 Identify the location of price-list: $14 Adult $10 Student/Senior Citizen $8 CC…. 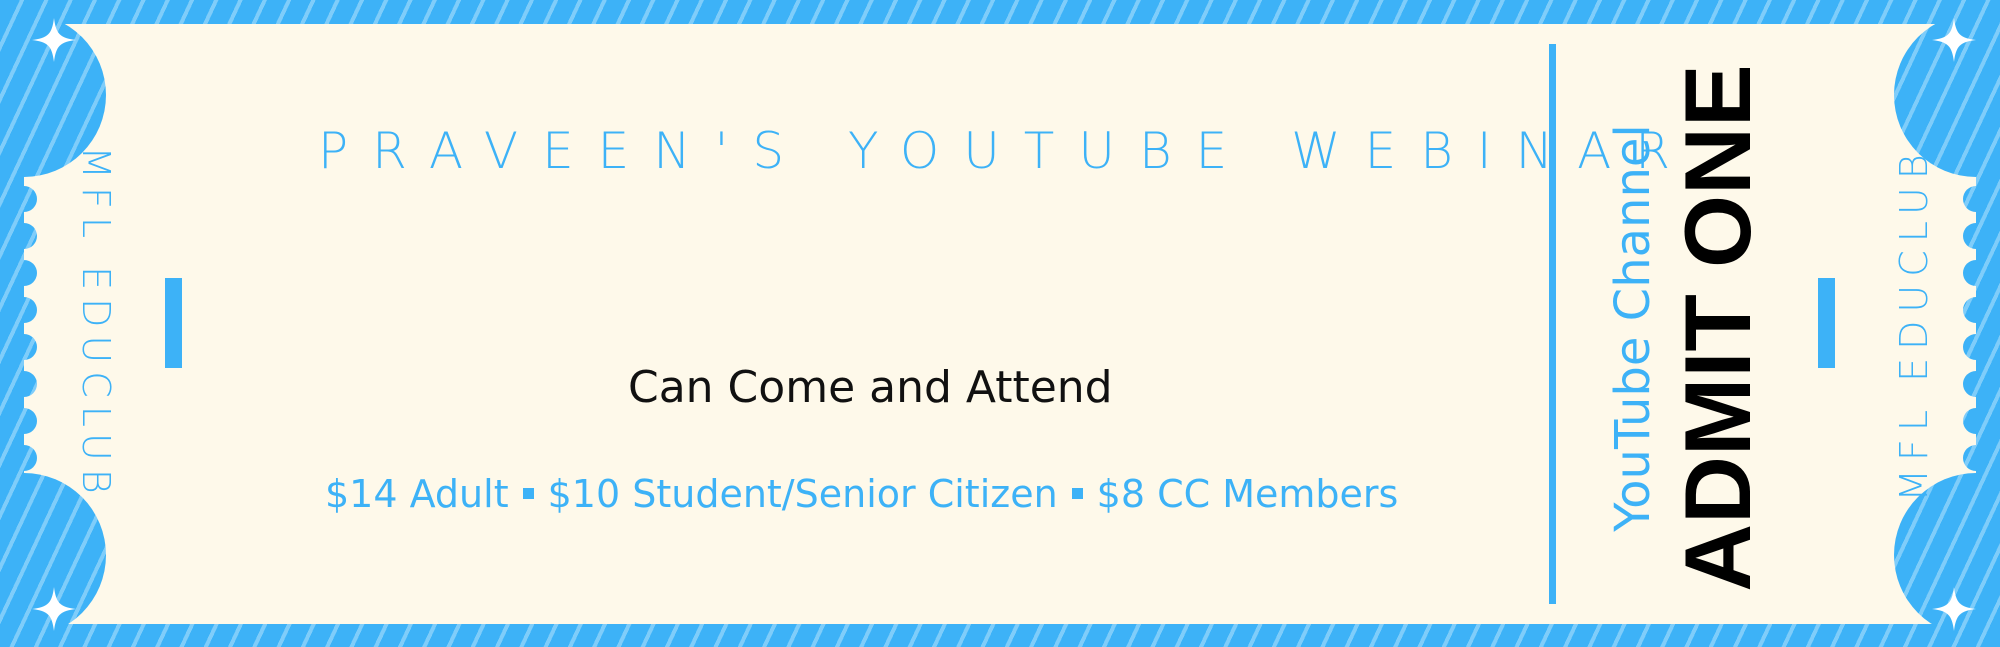
(861, 494).